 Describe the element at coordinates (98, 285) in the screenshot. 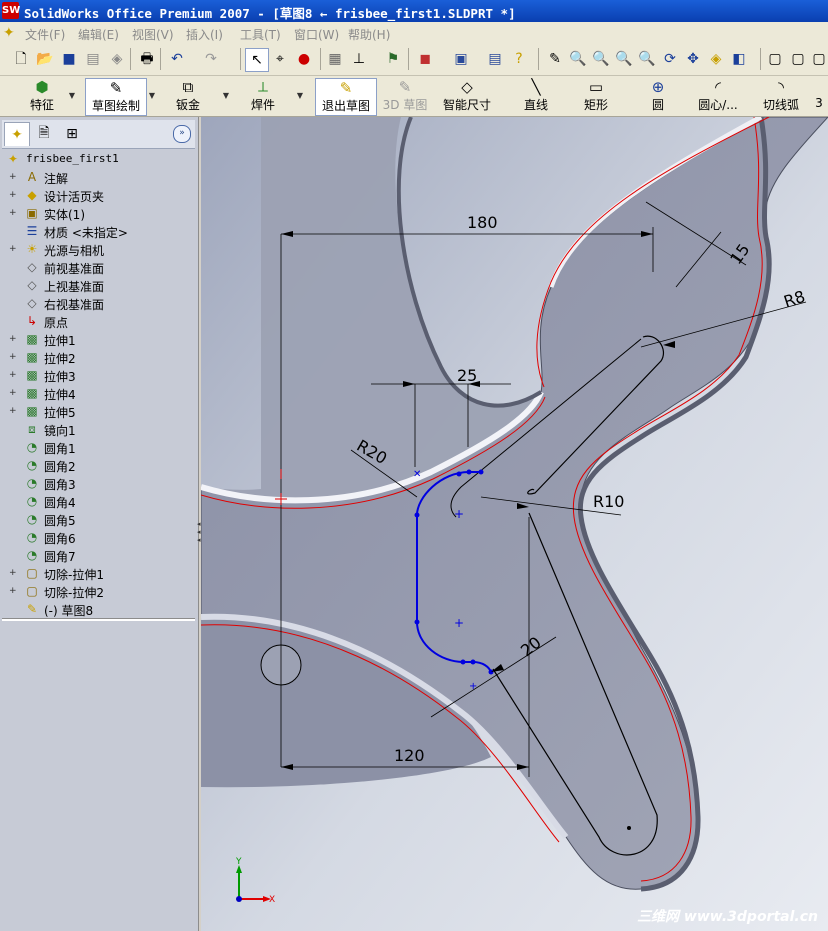

I see `tree-item: ◇ 上视基准面` at that location.